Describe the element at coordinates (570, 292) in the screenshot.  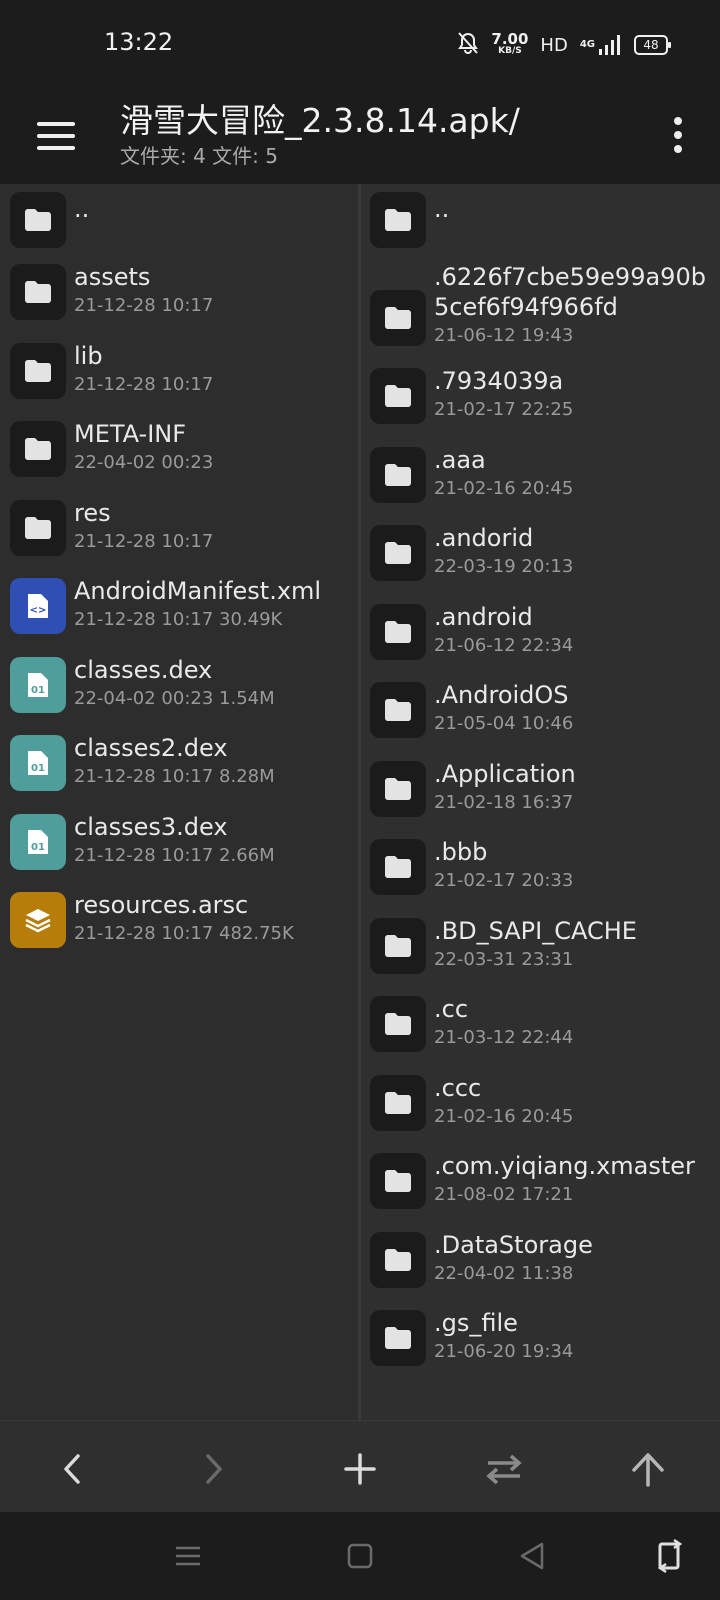
I see `file-name: .6226f7cbe59e99a90b5cef6f94f966fd` at that location.